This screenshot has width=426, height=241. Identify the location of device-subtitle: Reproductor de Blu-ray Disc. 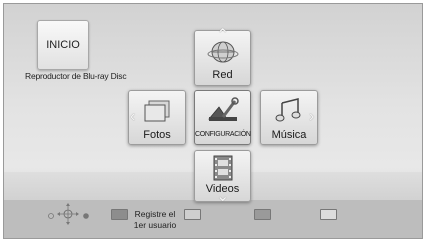
(76, 76).